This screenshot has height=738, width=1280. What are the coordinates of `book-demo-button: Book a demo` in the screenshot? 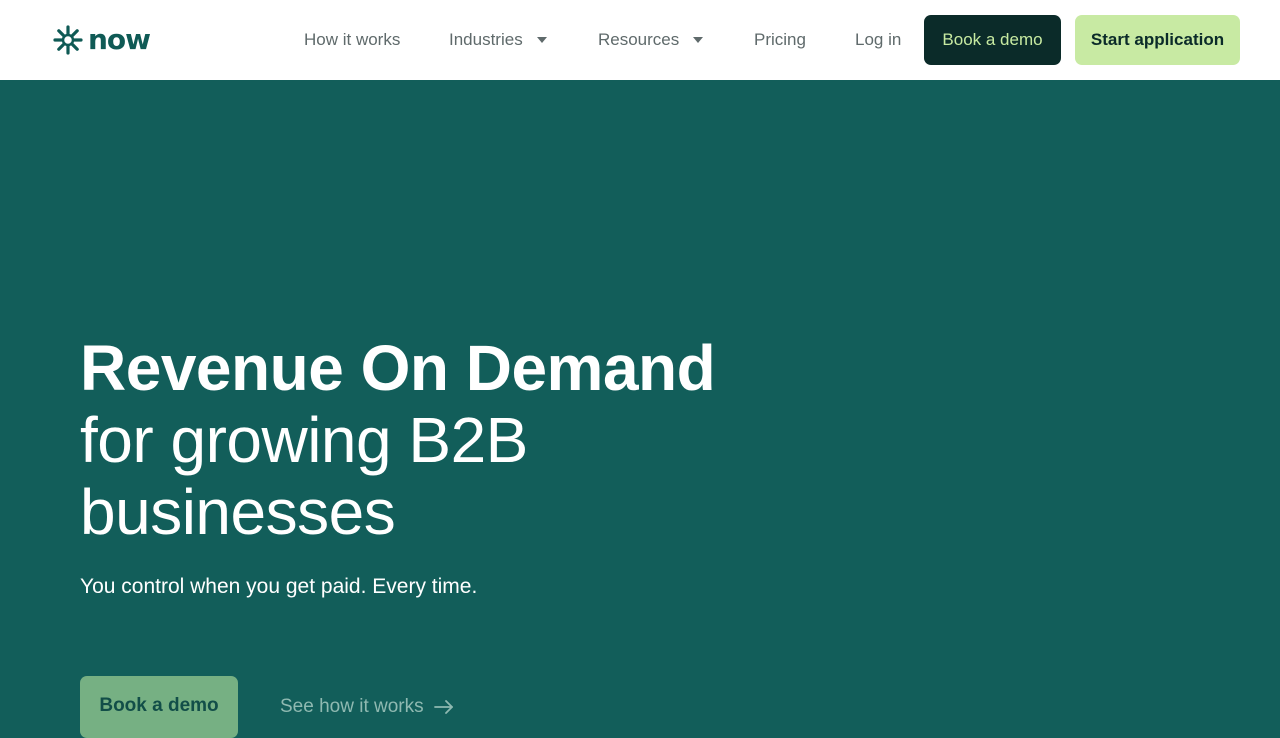 It's located at (992, 40).